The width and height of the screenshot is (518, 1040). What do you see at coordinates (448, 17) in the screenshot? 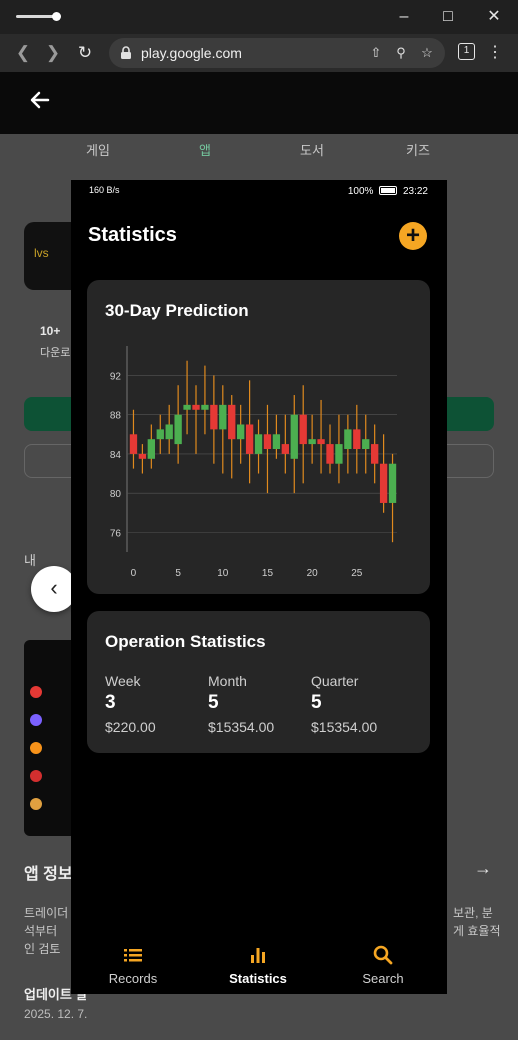
I see `maximize-button: □` at bounding box center [448, 17].